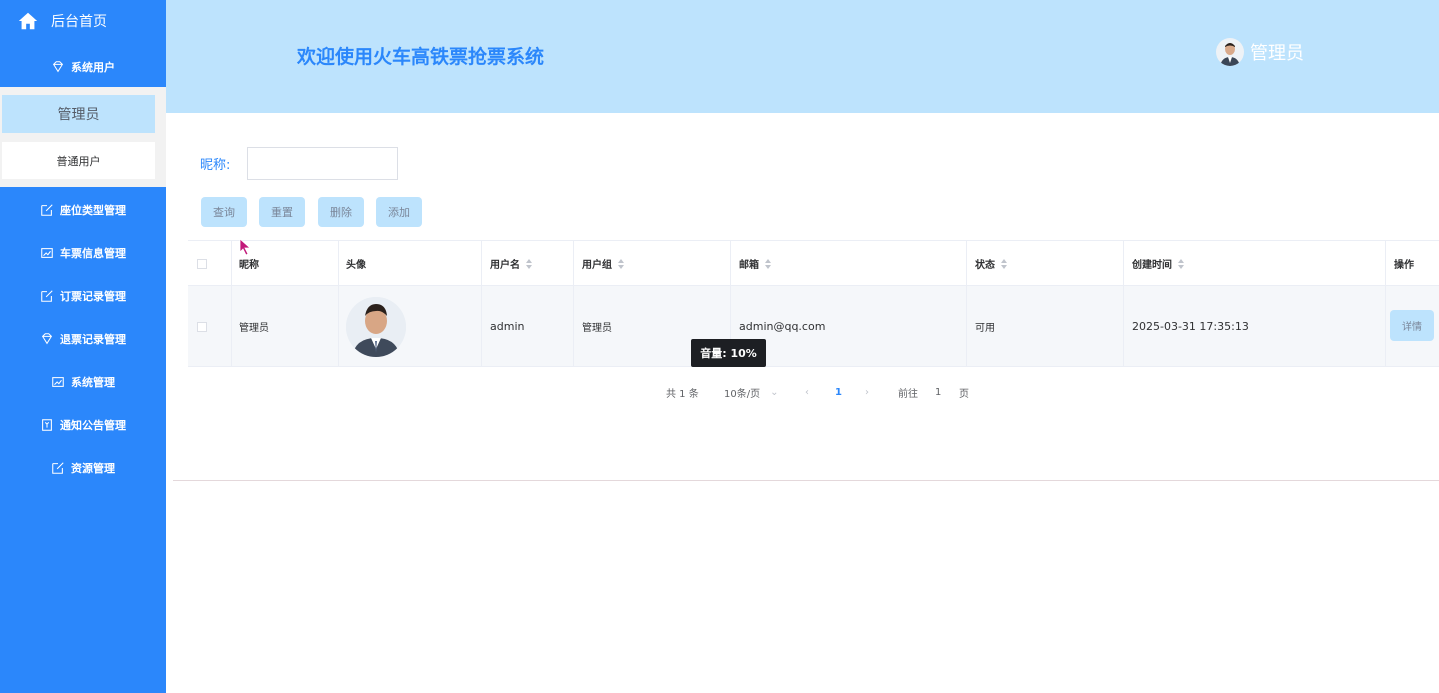 The image size is (1439, 693). What do you see at coordinates (749, 265) in the screenshot?
I see `column-header-label: 邮箱` at bounding box center [749, 265].